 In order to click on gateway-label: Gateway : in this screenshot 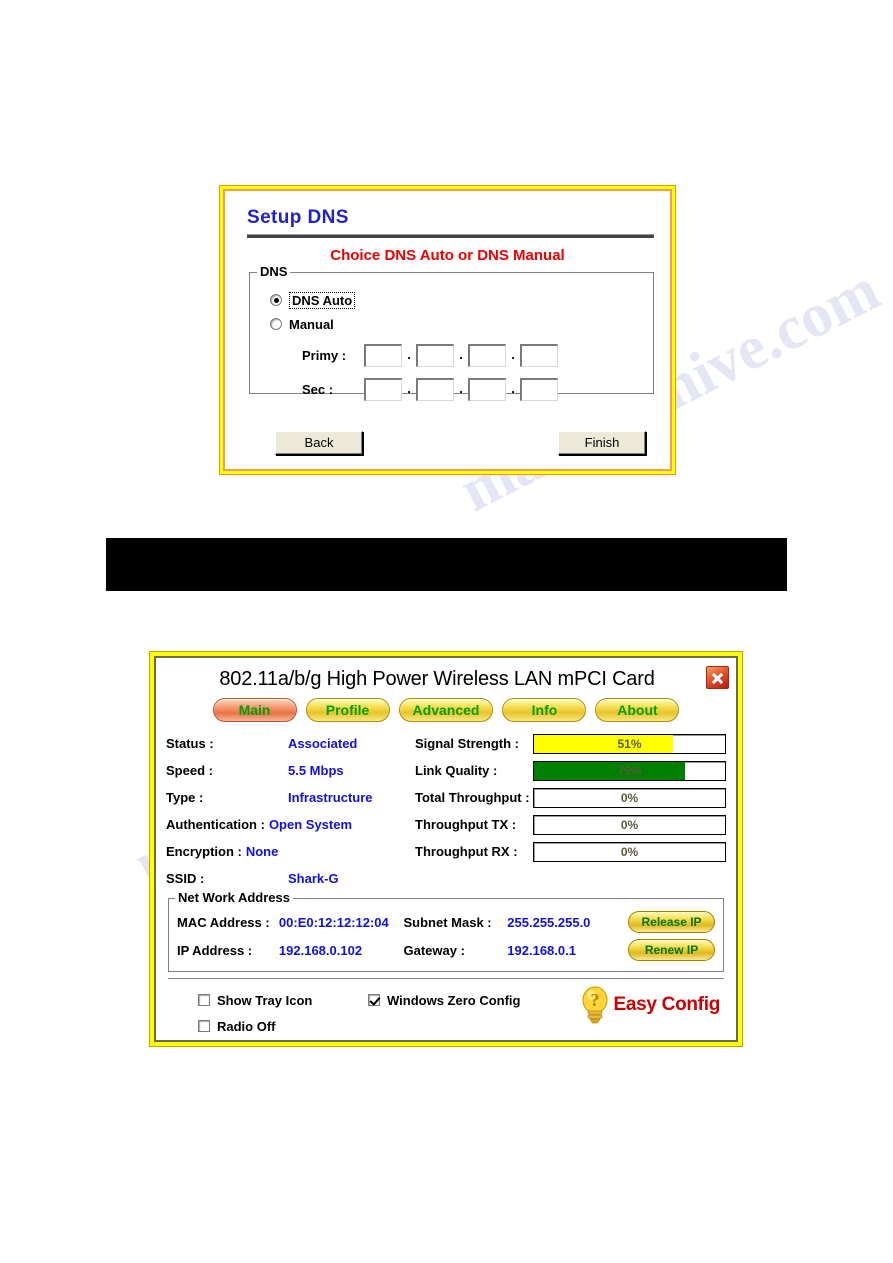, I will do `click(434, 950)`.